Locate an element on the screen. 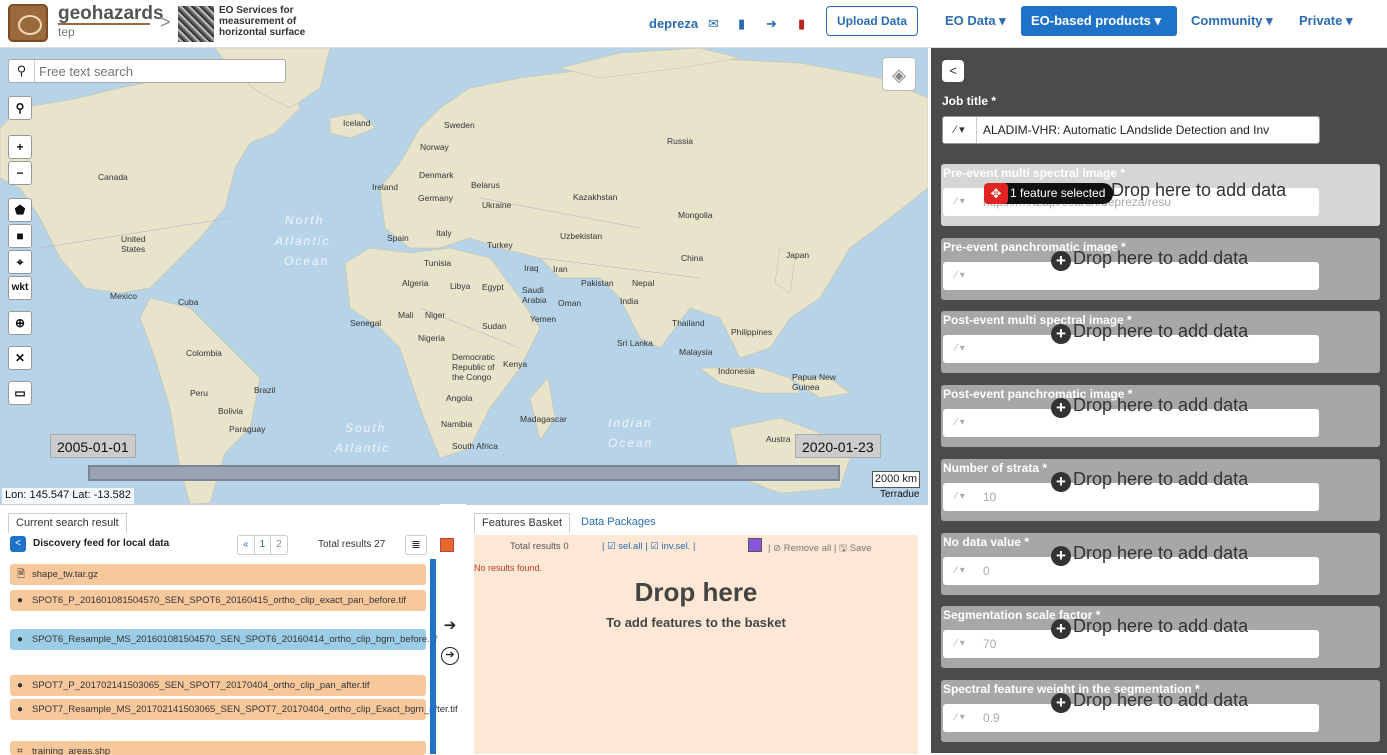 The image size is (1387, 755). arrow-circle-right-icon: ➔ is located at coordinates (450, 656).